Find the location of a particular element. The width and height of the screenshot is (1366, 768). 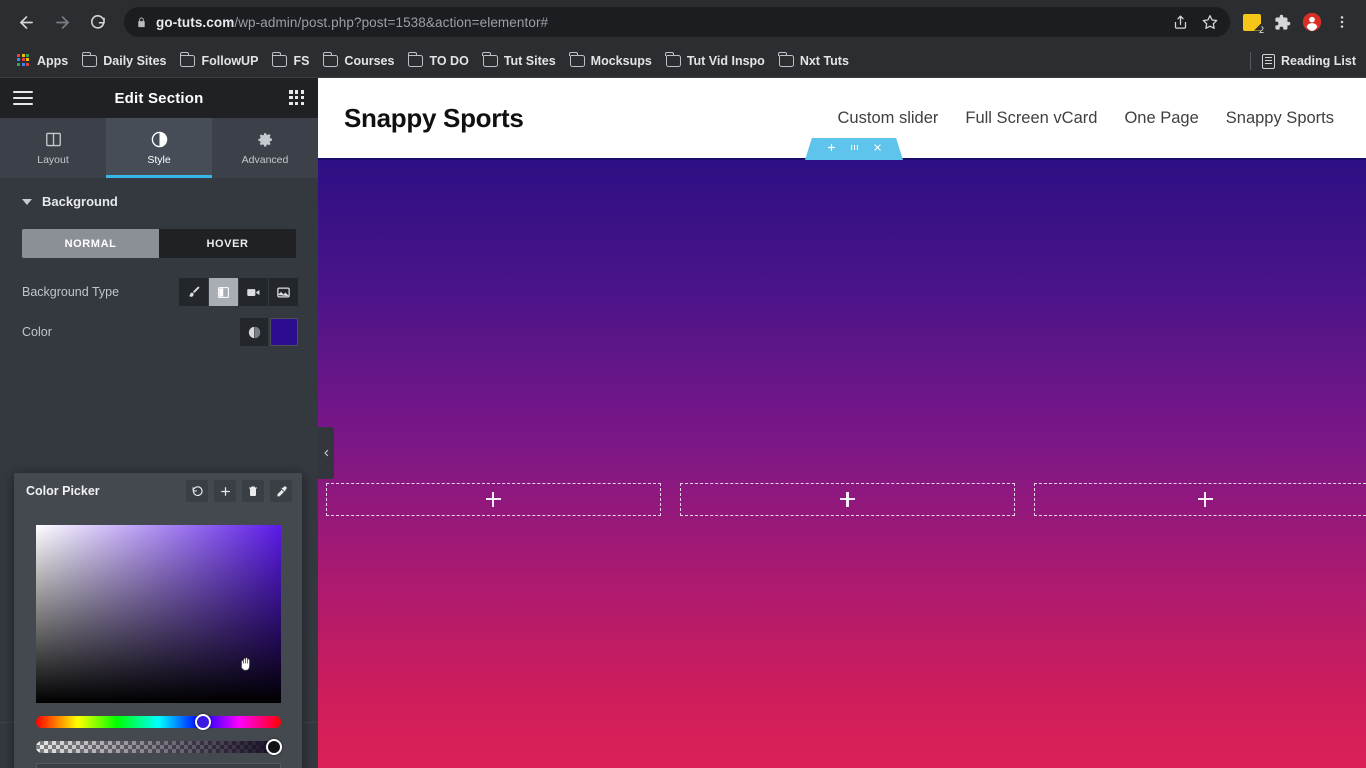

three-dot-menu-icon is located at coordinates (1342, 22).